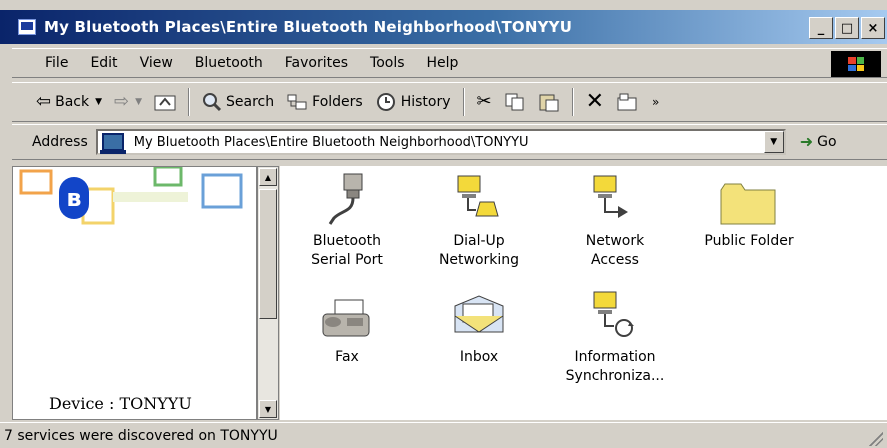 This screenshot has width=887, height=448. I want to click on cut-button: ✂, so click(484, 102).